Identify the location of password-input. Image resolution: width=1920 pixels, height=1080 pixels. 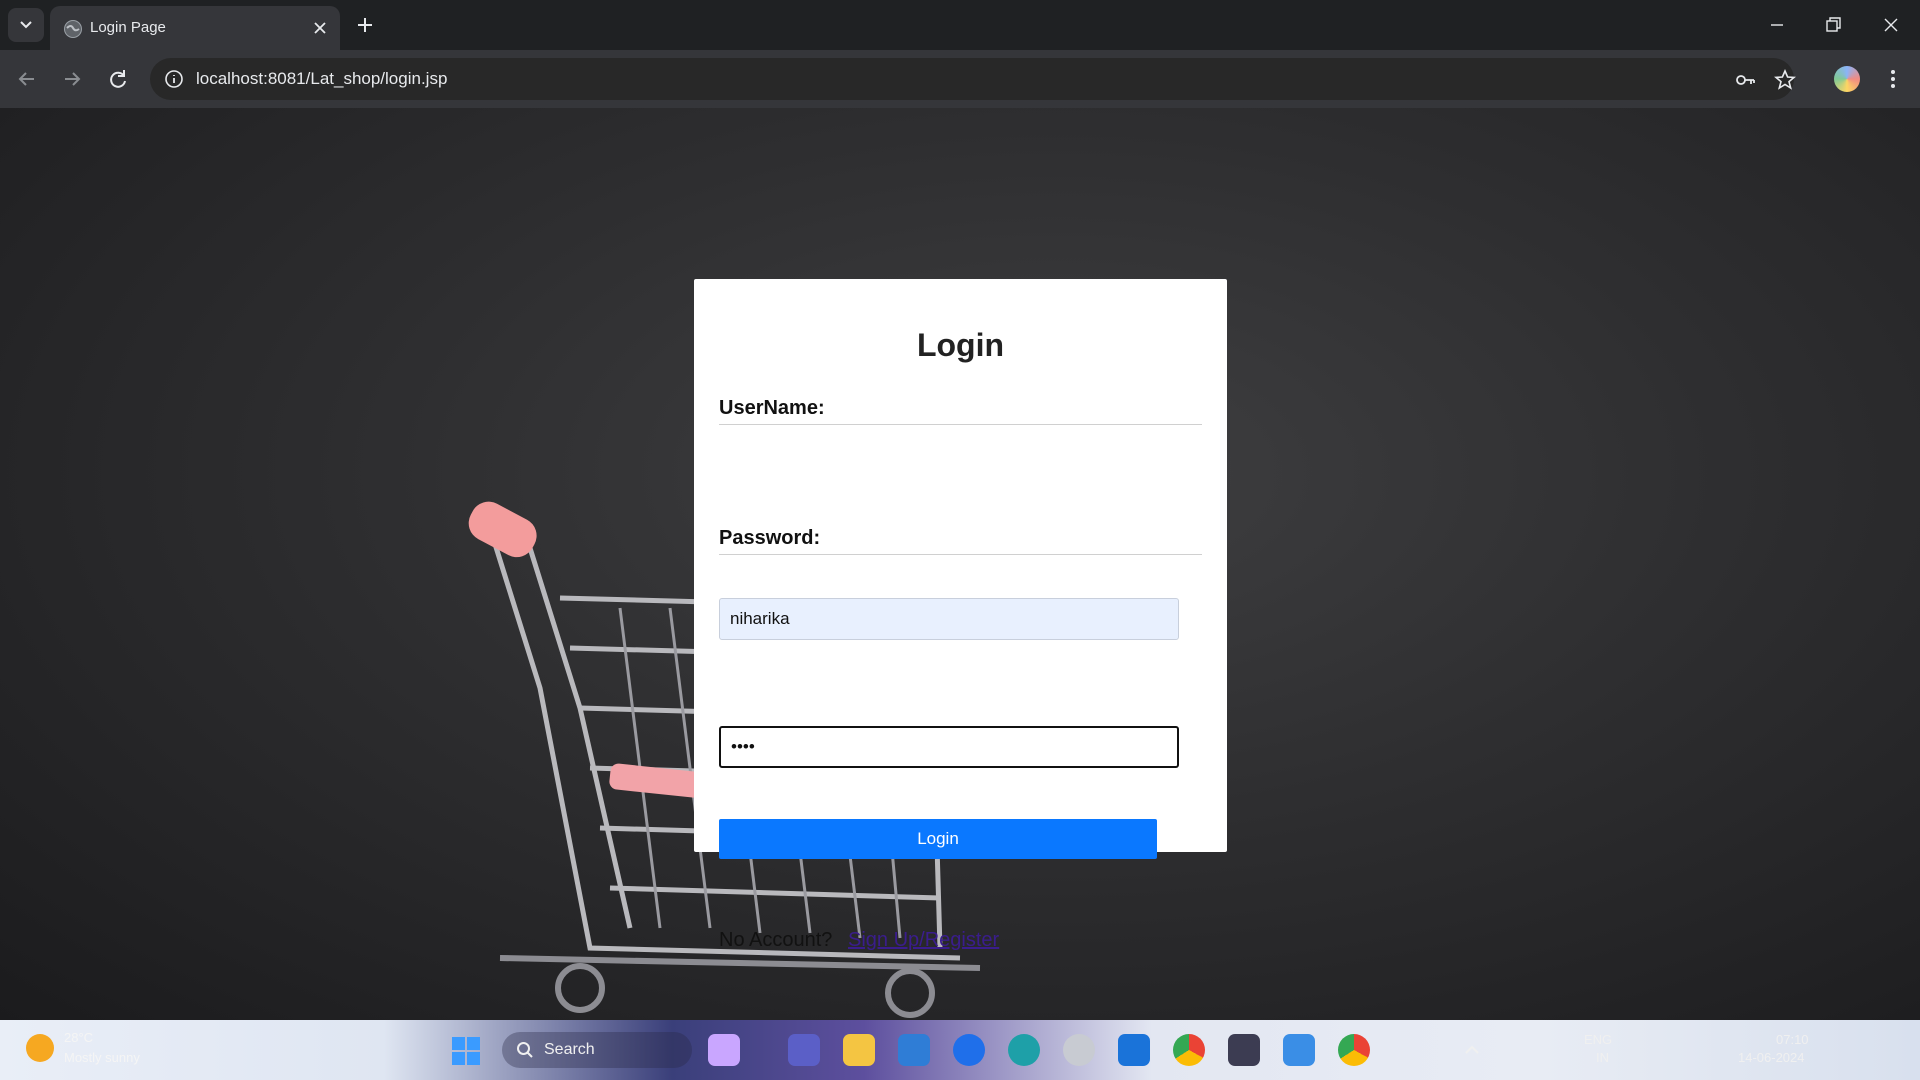
(949, 747).